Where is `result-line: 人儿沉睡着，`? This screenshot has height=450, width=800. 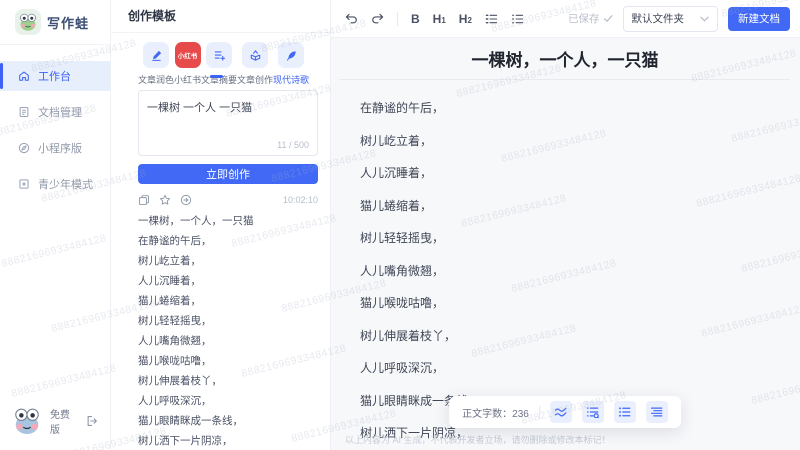 result-line: 人儿沉睡着， is located at coordinates (169, 281).